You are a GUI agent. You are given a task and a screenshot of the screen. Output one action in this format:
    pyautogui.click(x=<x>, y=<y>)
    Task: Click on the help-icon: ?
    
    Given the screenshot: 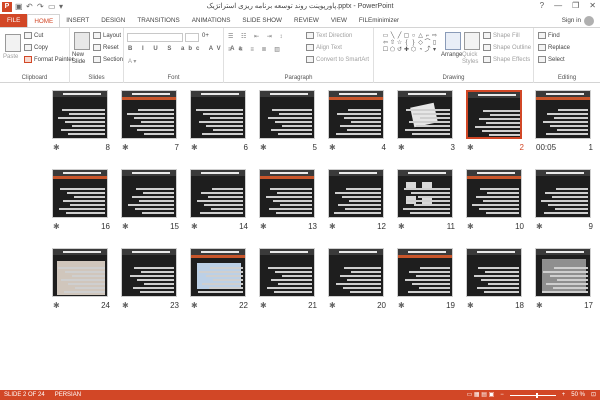 What is the action you would take?
    pyautogui.click(x=542, y=5)
    